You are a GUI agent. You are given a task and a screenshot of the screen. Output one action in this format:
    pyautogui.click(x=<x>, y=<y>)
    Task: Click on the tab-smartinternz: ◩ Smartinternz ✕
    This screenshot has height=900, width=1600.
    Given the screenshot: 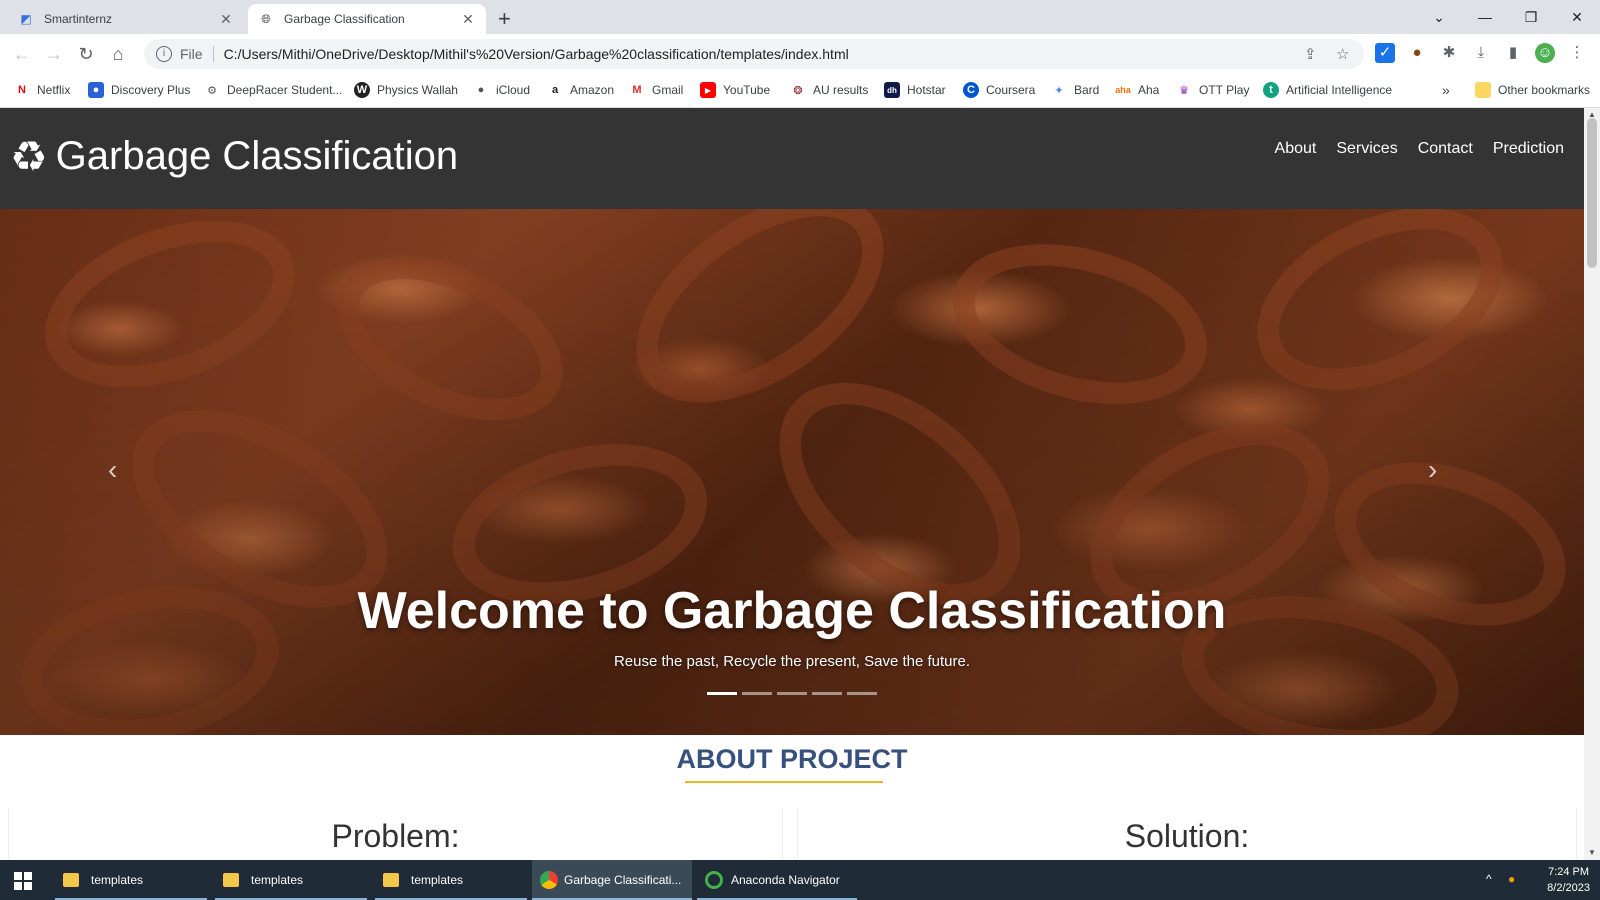 What is the action you would take?
    pyautogui.click(x=126, y=19)
    